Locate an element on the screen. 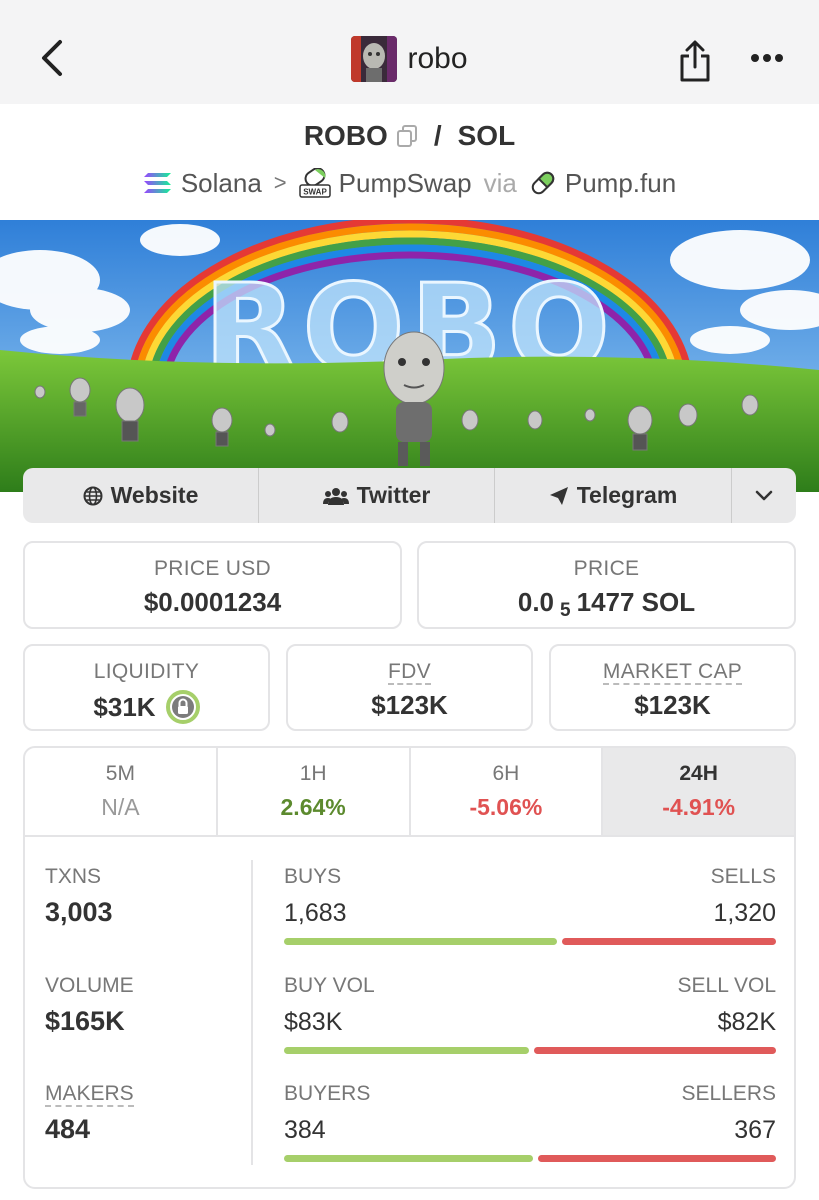 The image size is (819, 1200). market-cap-value: $123K is located at coordinates (672, 705).